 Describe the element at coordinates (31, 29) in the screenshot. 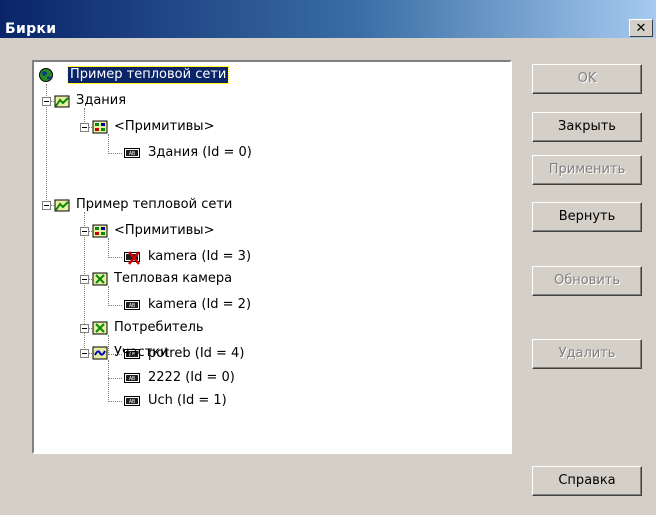

I see `window-title: Бирки` at that location.